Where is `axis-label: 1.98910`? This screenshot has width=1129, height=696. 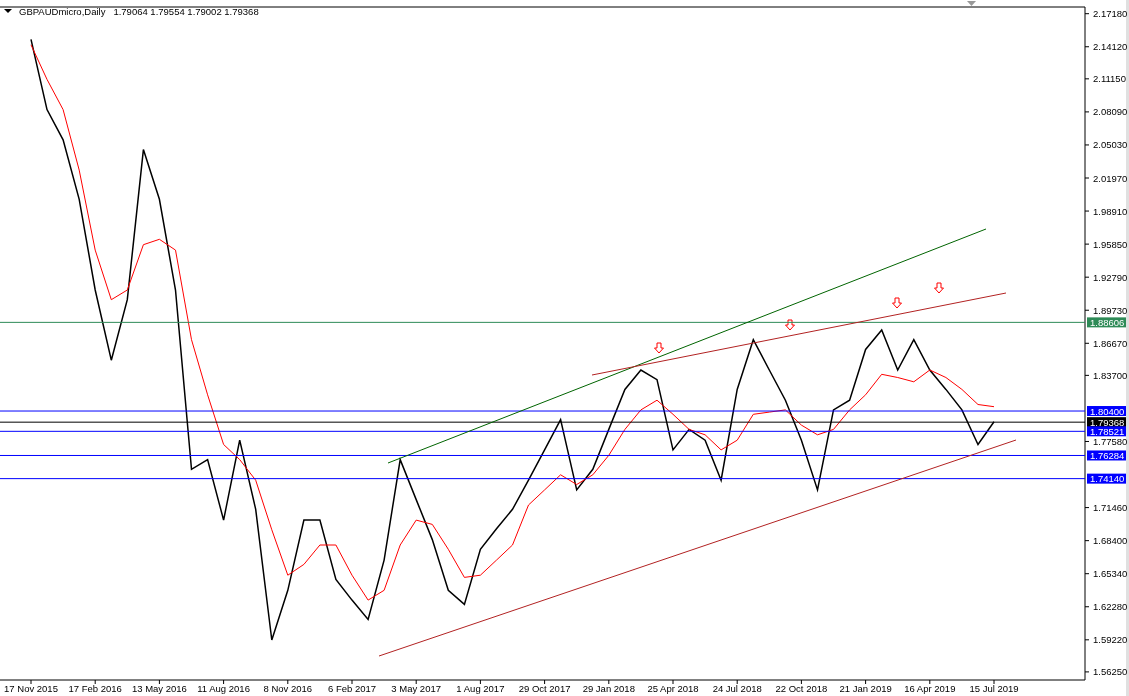 axis-label: 1.98910 is located at coordinates (1110, 211).